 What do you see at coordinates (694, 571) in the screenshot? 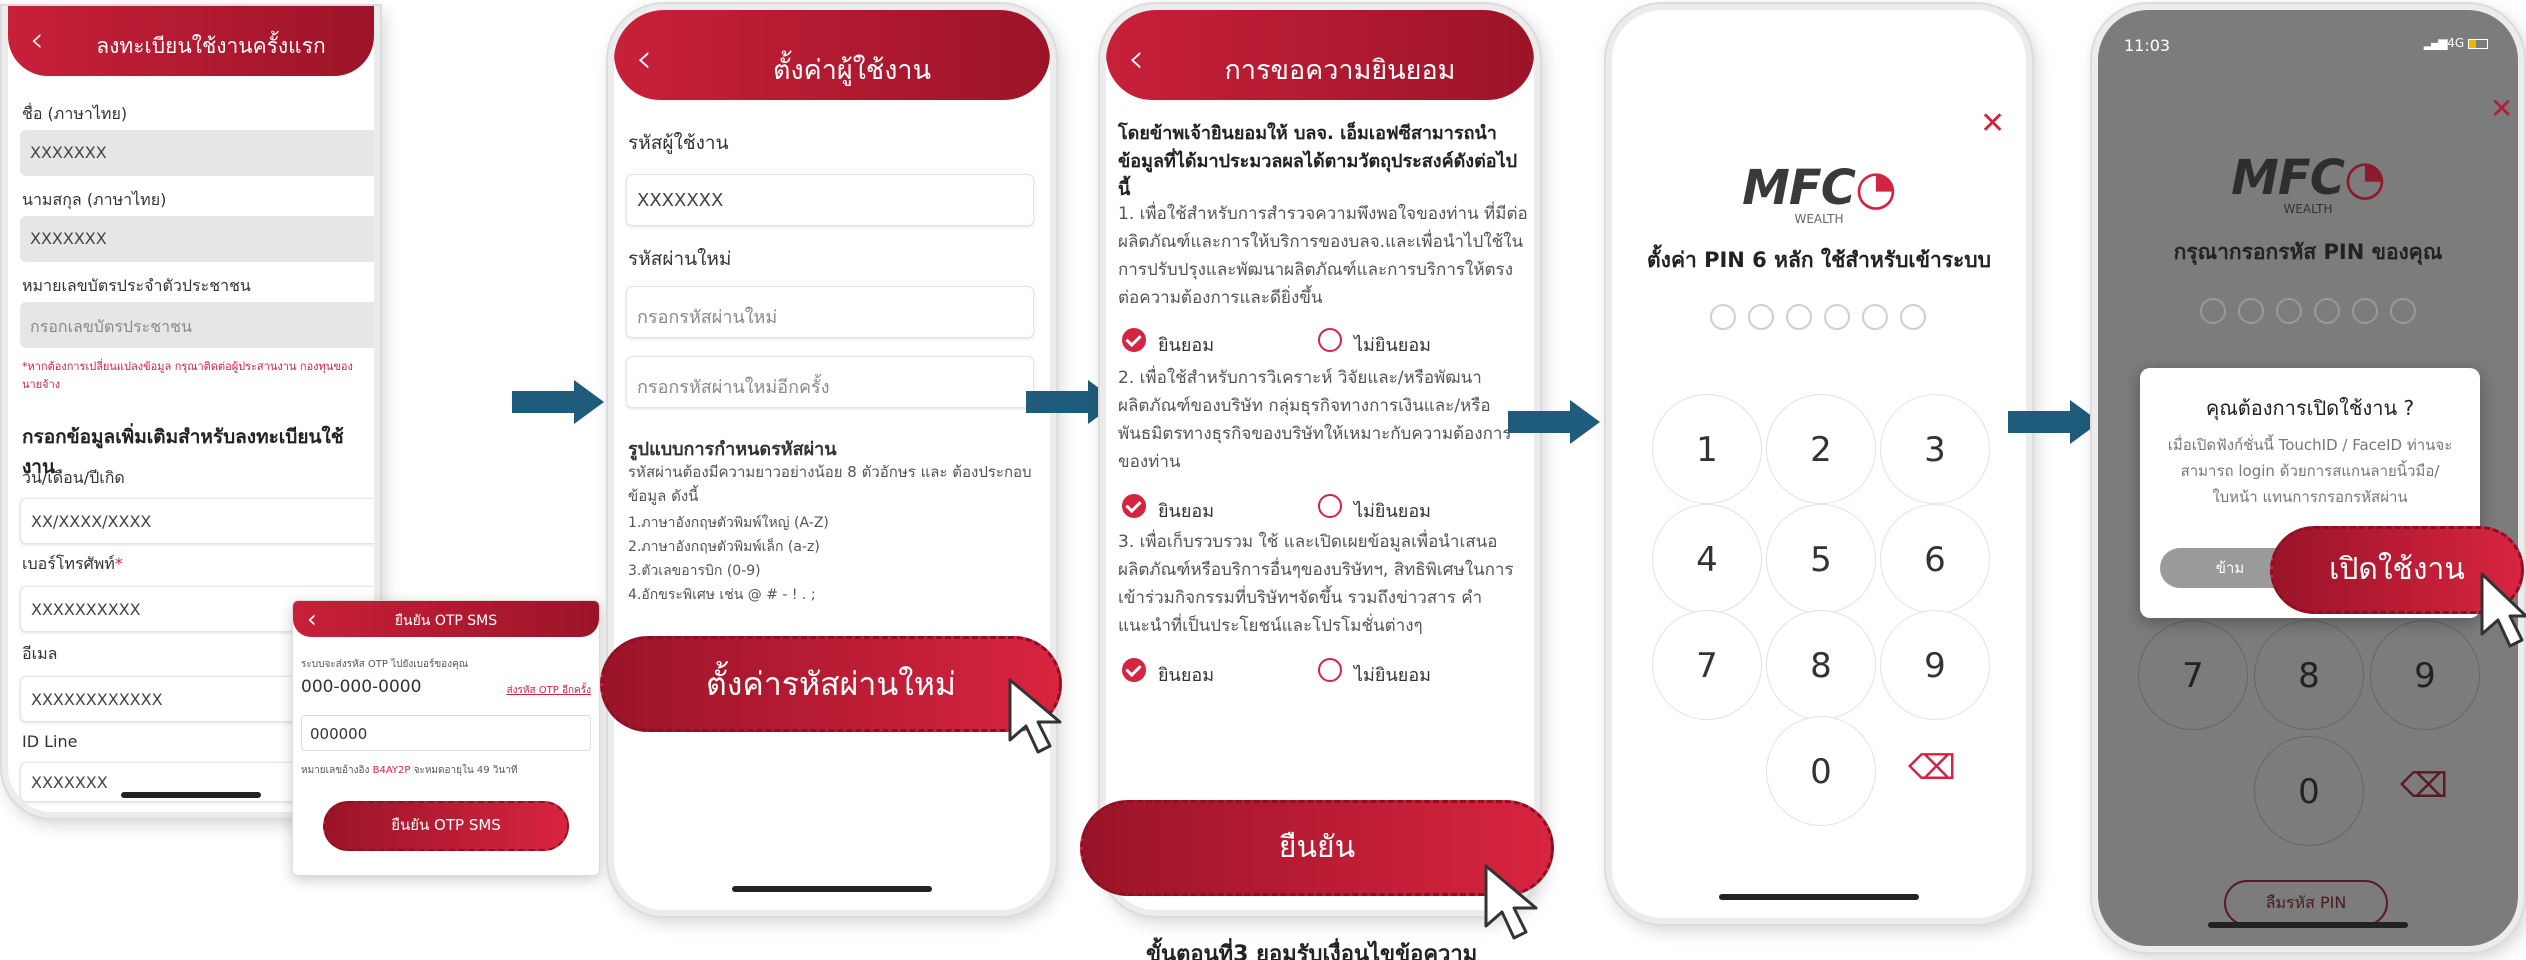
I see `password-rule-item: 3.ตัวเลขอารบิก (0-9)` at bounding box center [694, 571].